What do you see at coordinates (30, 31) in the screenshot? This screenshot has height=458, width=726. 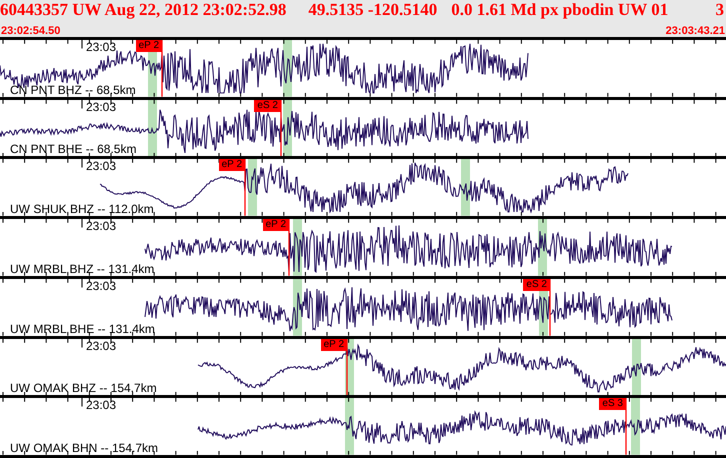 I see `start-time: 23:02:54.50` at bounding box center [30, 31].